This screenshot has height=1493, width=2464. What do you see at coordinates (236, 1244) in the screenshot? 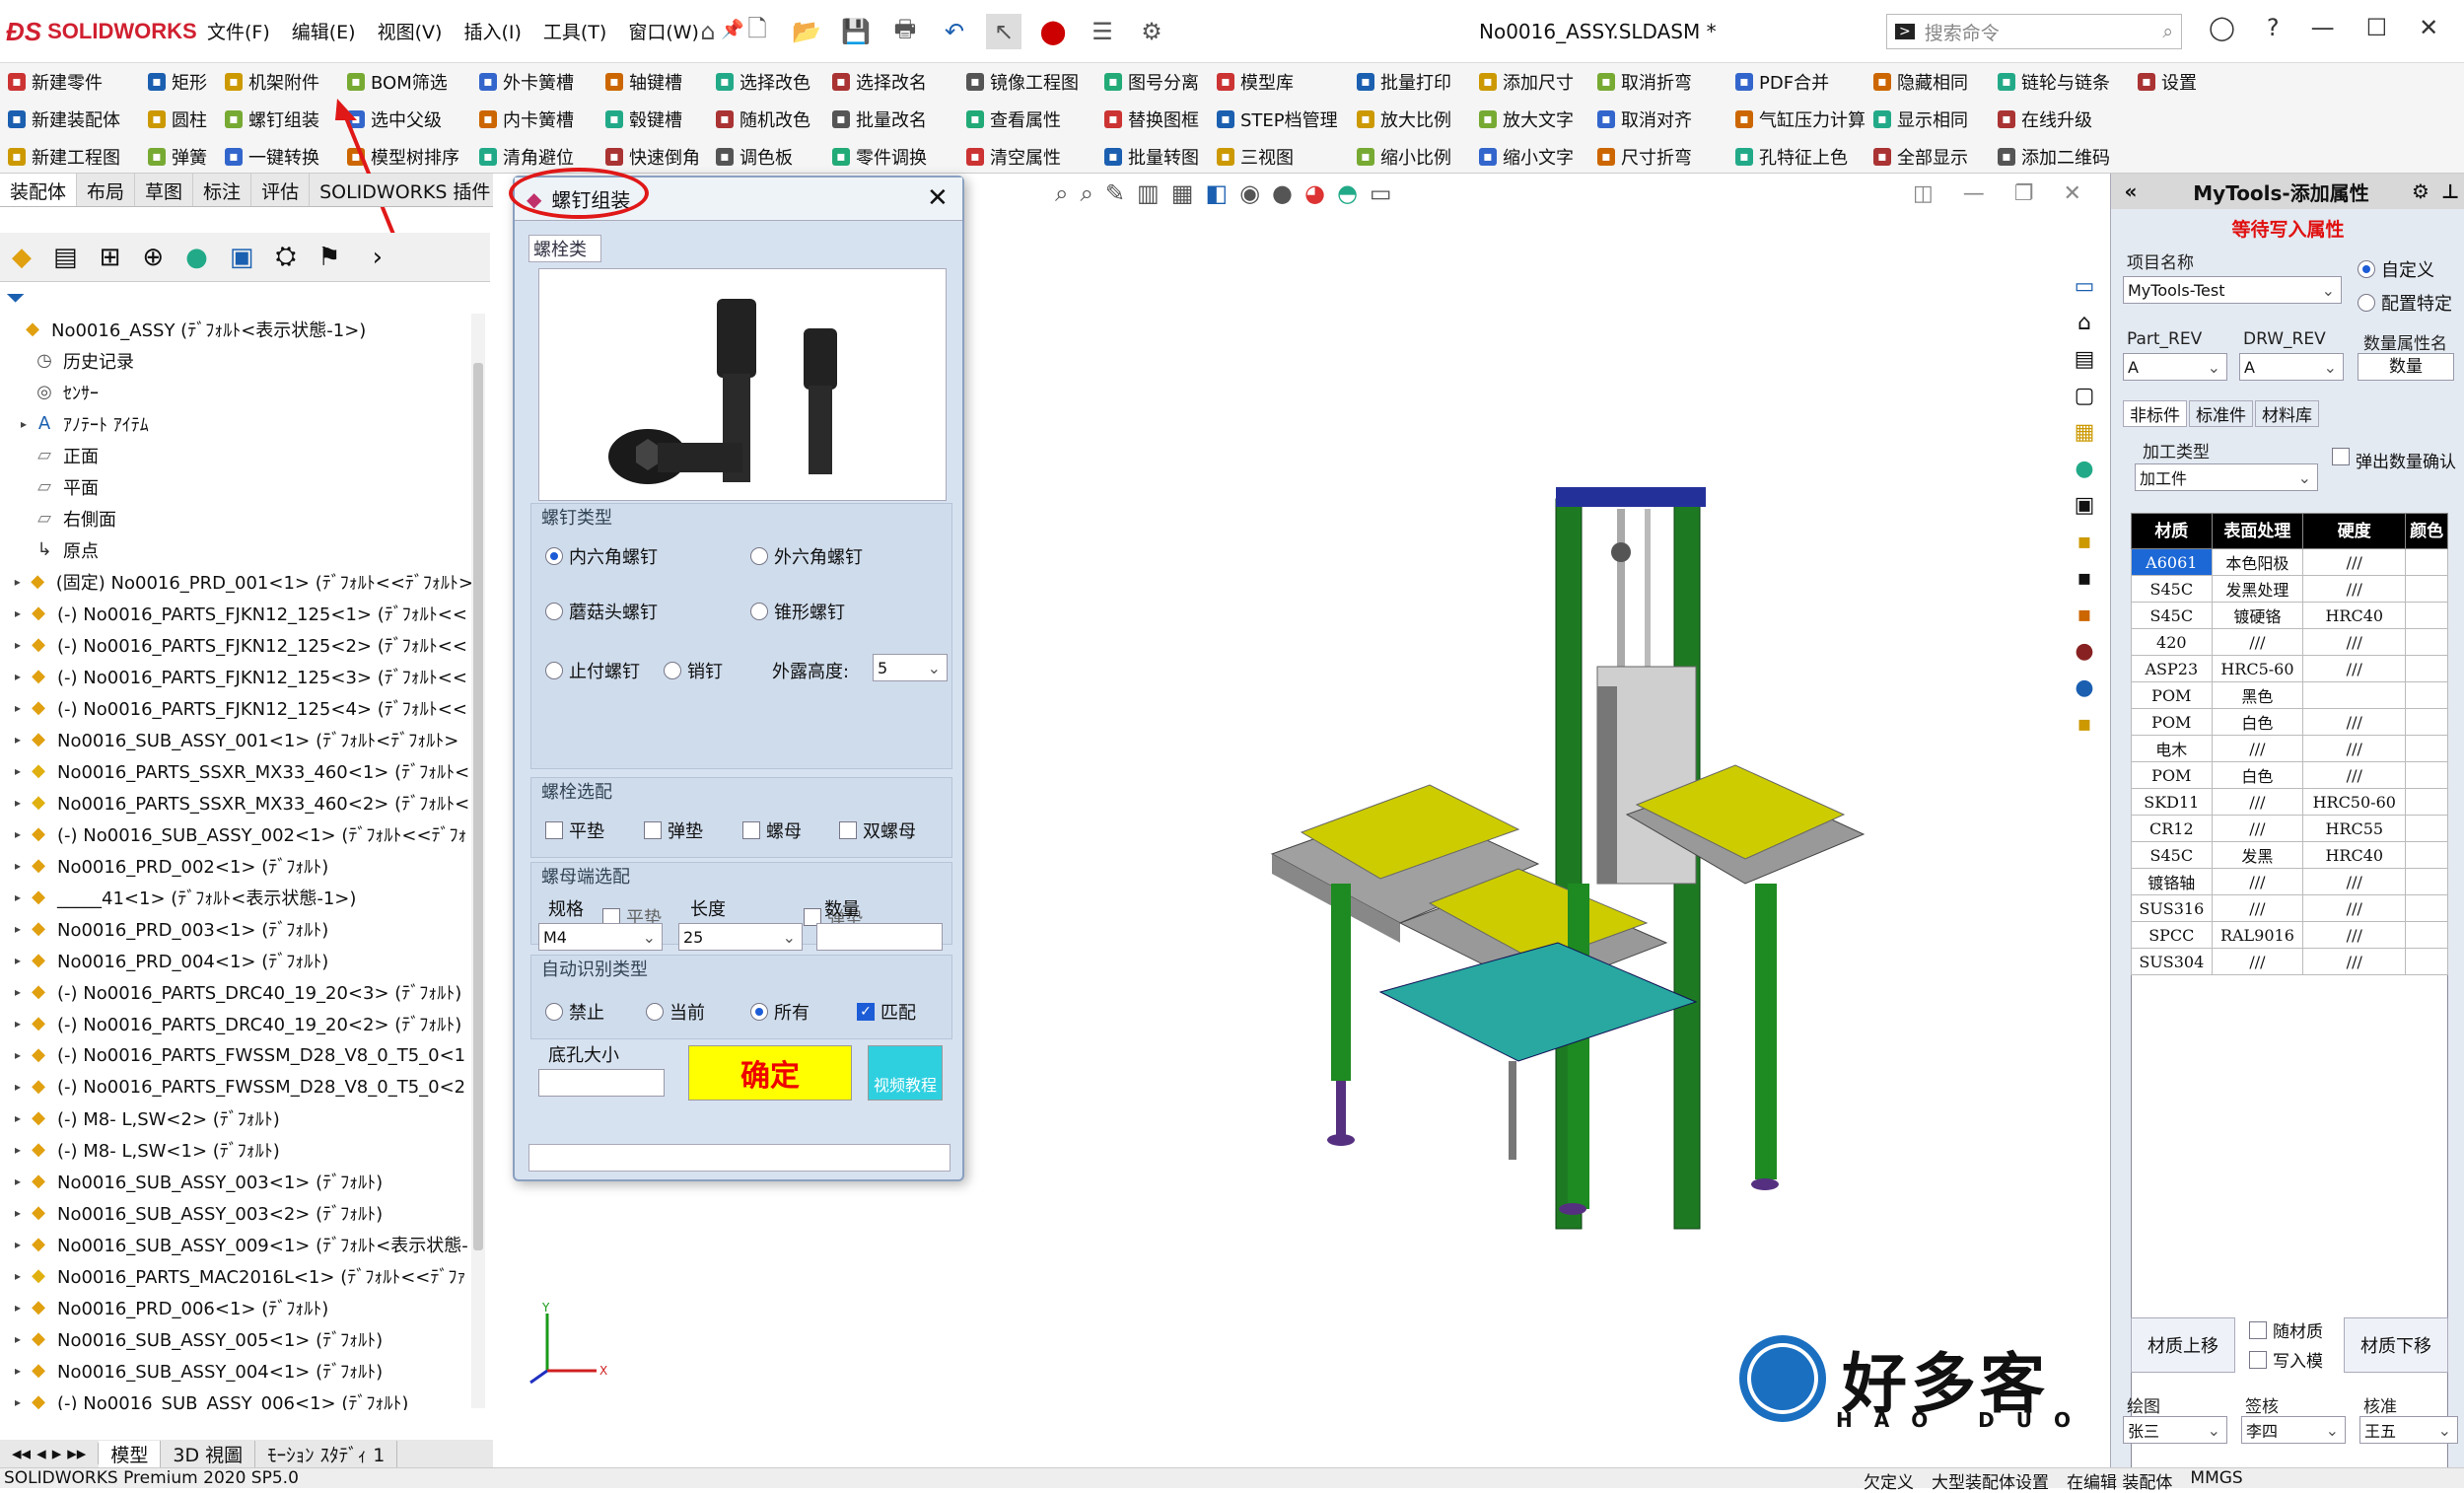
I see `tree-node: ▸ ◆ No0016_SUB_ASSY_009<1> (ﾃﾞﾌｫﾙﾄ<表示状態-` at bounding box center [236, 1244].